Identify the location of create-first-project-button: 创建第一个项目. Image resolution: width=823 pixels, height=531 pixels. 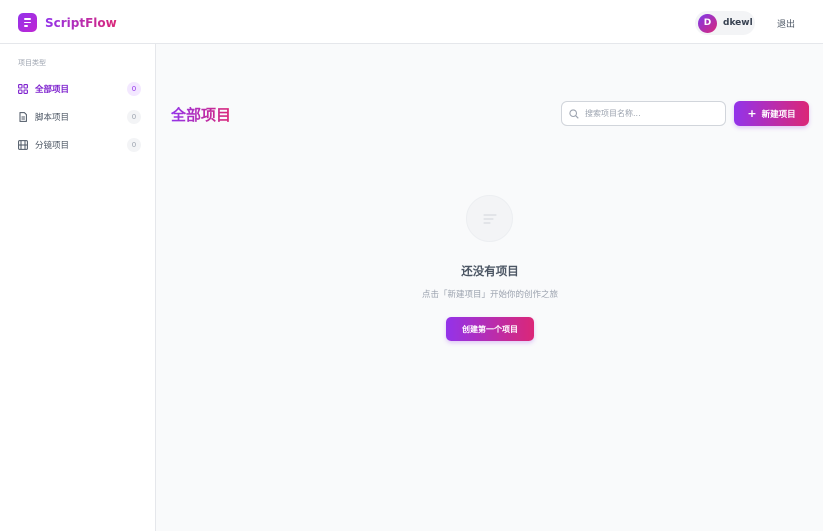
(490, 329).